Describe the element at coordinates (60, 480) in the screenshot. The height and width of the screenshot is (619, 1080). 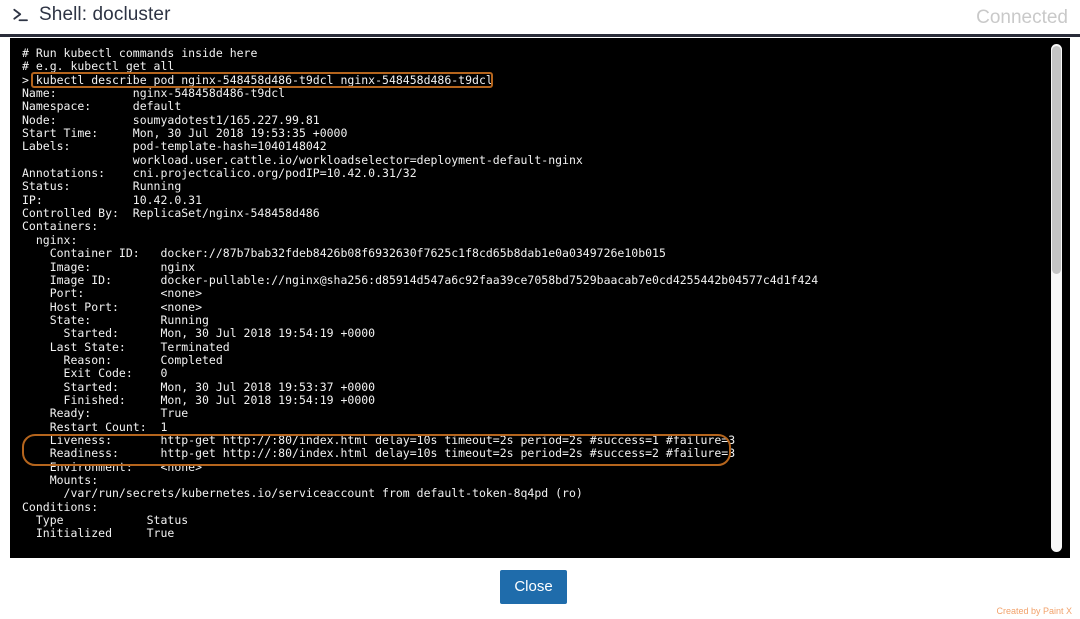
I see `terminal-line: Mounts:` at that location.